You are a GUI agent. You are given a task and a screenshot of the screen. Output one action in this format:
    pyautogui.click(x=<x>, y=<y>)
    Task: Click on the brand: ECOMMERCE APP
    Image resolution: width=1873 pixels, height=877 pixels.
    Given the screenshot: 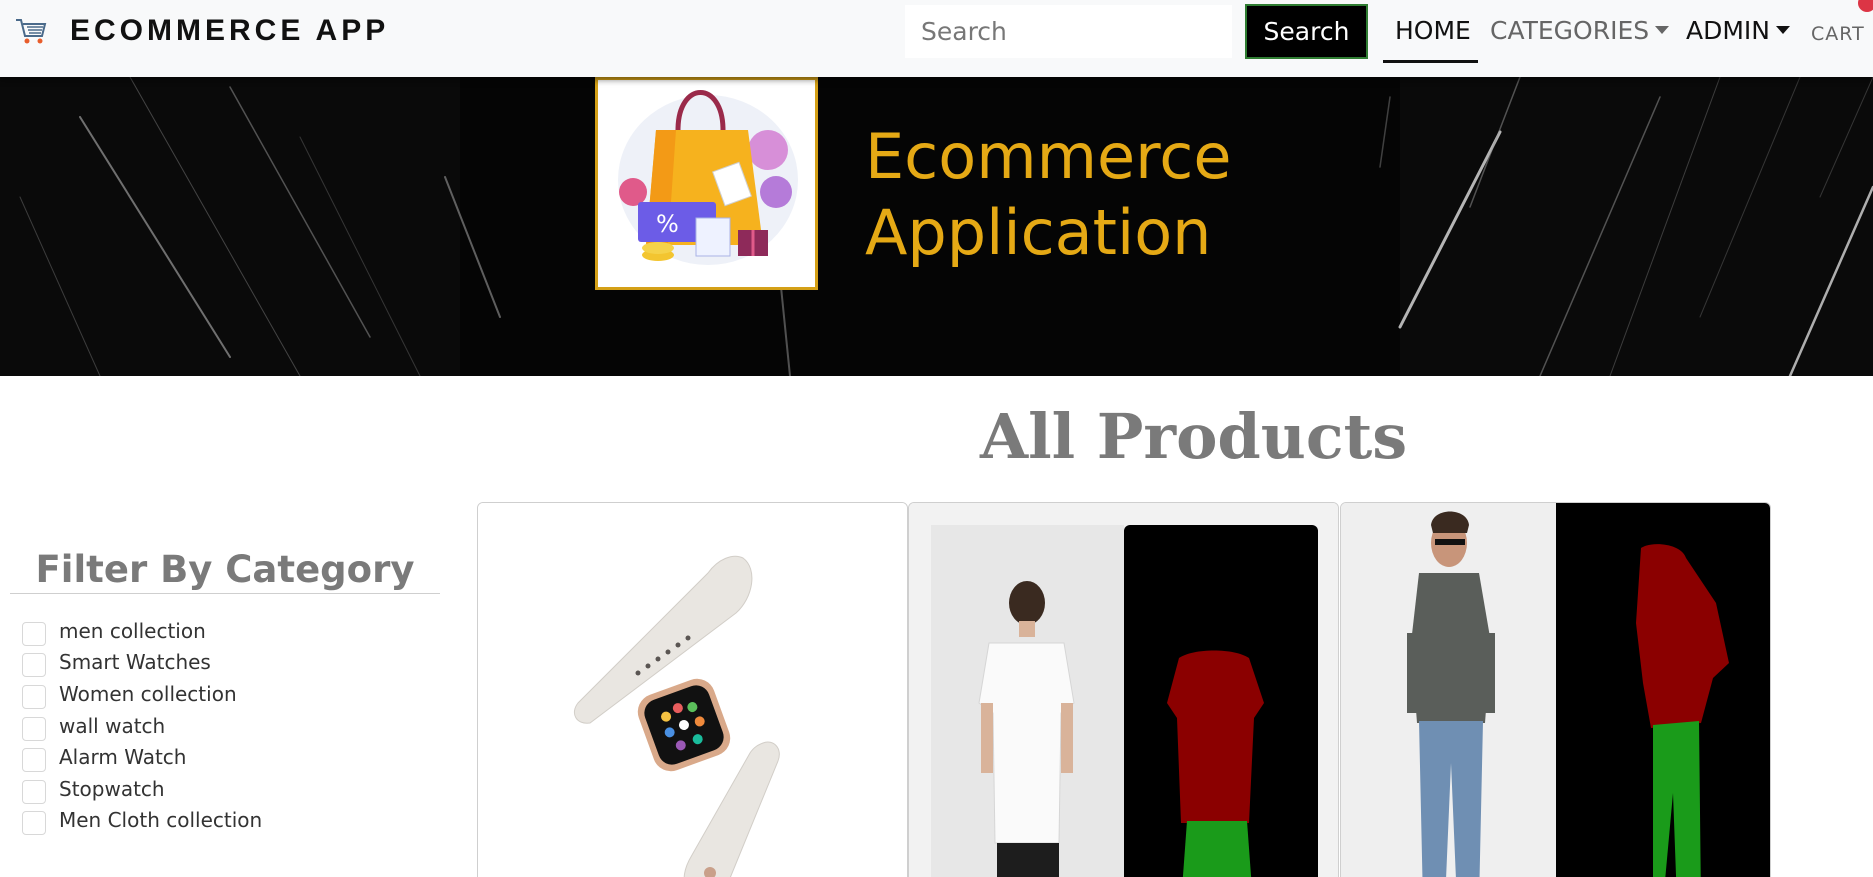 What is the action you would take?
    pyautogui.click(x=201, y=31)
    